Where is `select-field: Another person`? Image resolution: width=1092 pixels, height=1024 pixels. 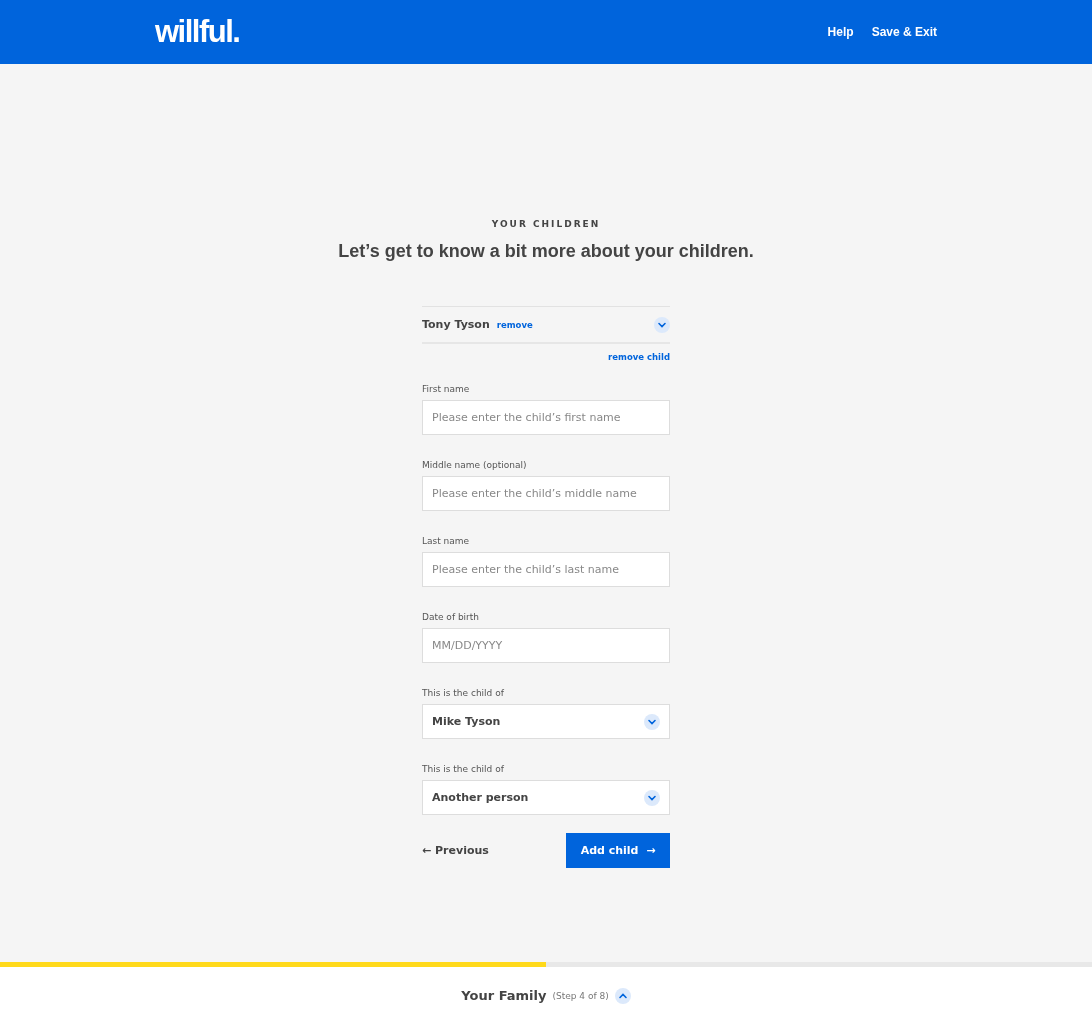 select-field: Another person is located at coordinates (546, 797).